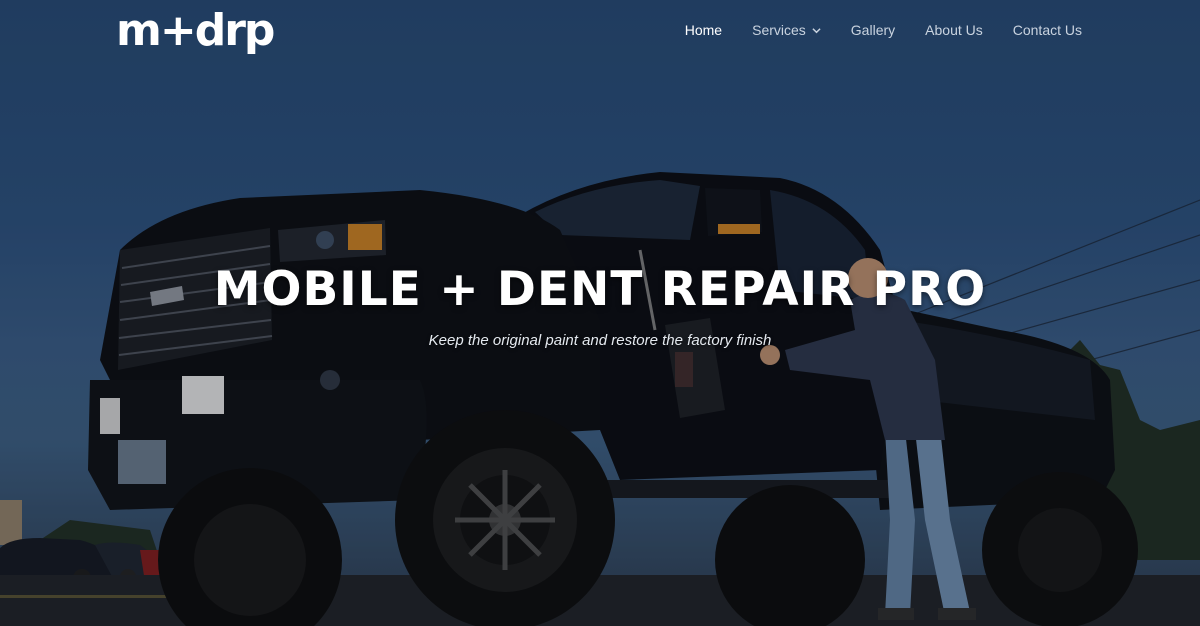 This screenshot has height=626, width=1200. I want to click on nav-item-home: Home, so click(703, 30).